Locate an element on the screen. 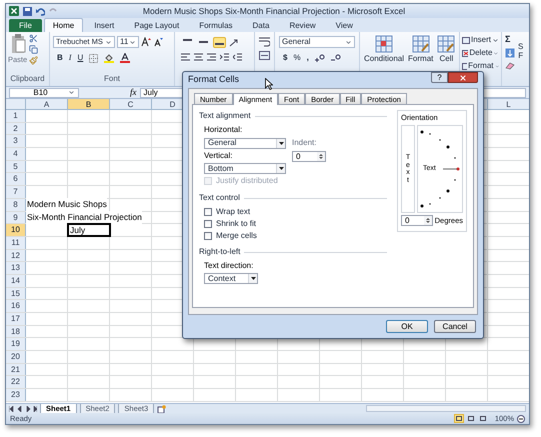  percent-button: % is located at coordinates (297, 58).